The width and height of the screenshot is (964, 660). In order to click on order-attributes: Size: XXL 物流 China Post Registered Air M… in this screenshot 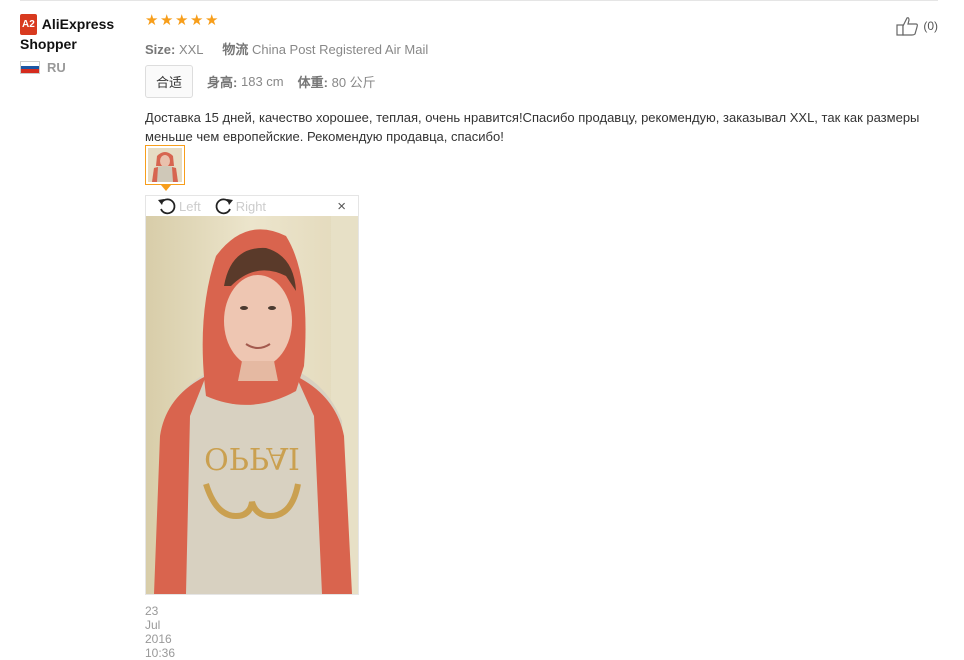, I will do `click(545, 48)`.